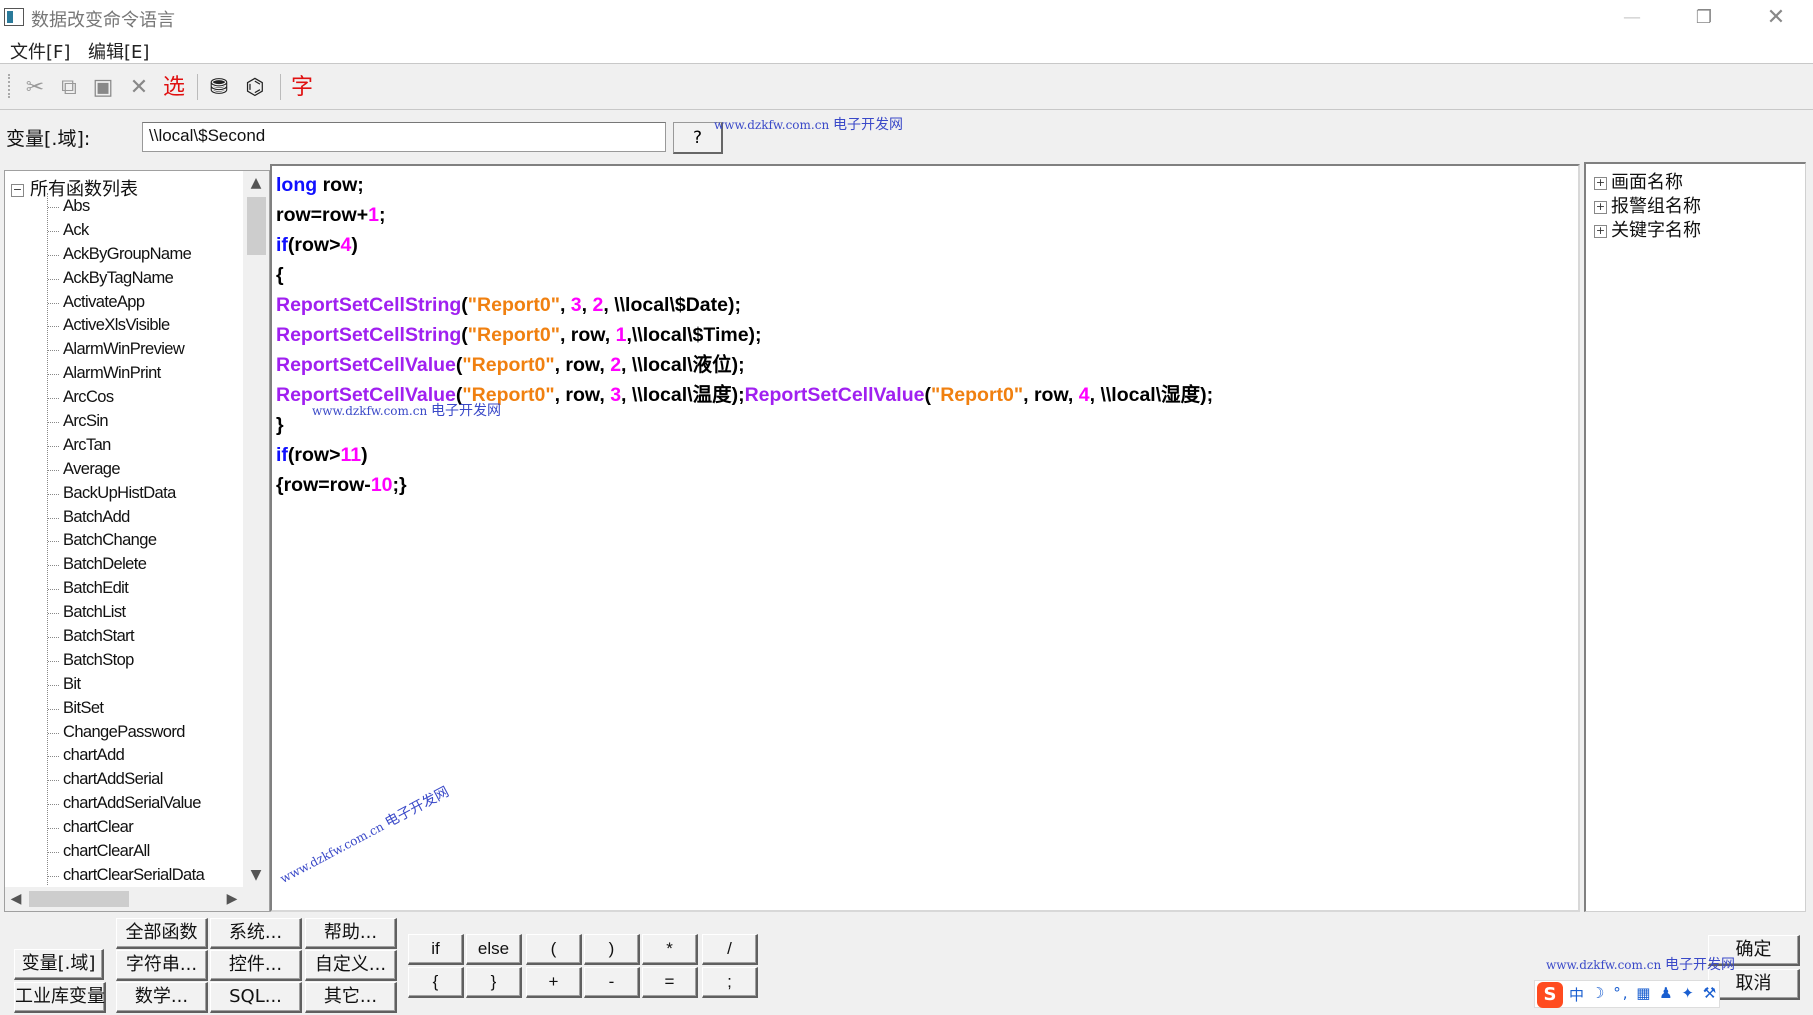  Describe the element at coordinates (436, 949) in the screenshot. I see `symbol-if-button: if` at that location.